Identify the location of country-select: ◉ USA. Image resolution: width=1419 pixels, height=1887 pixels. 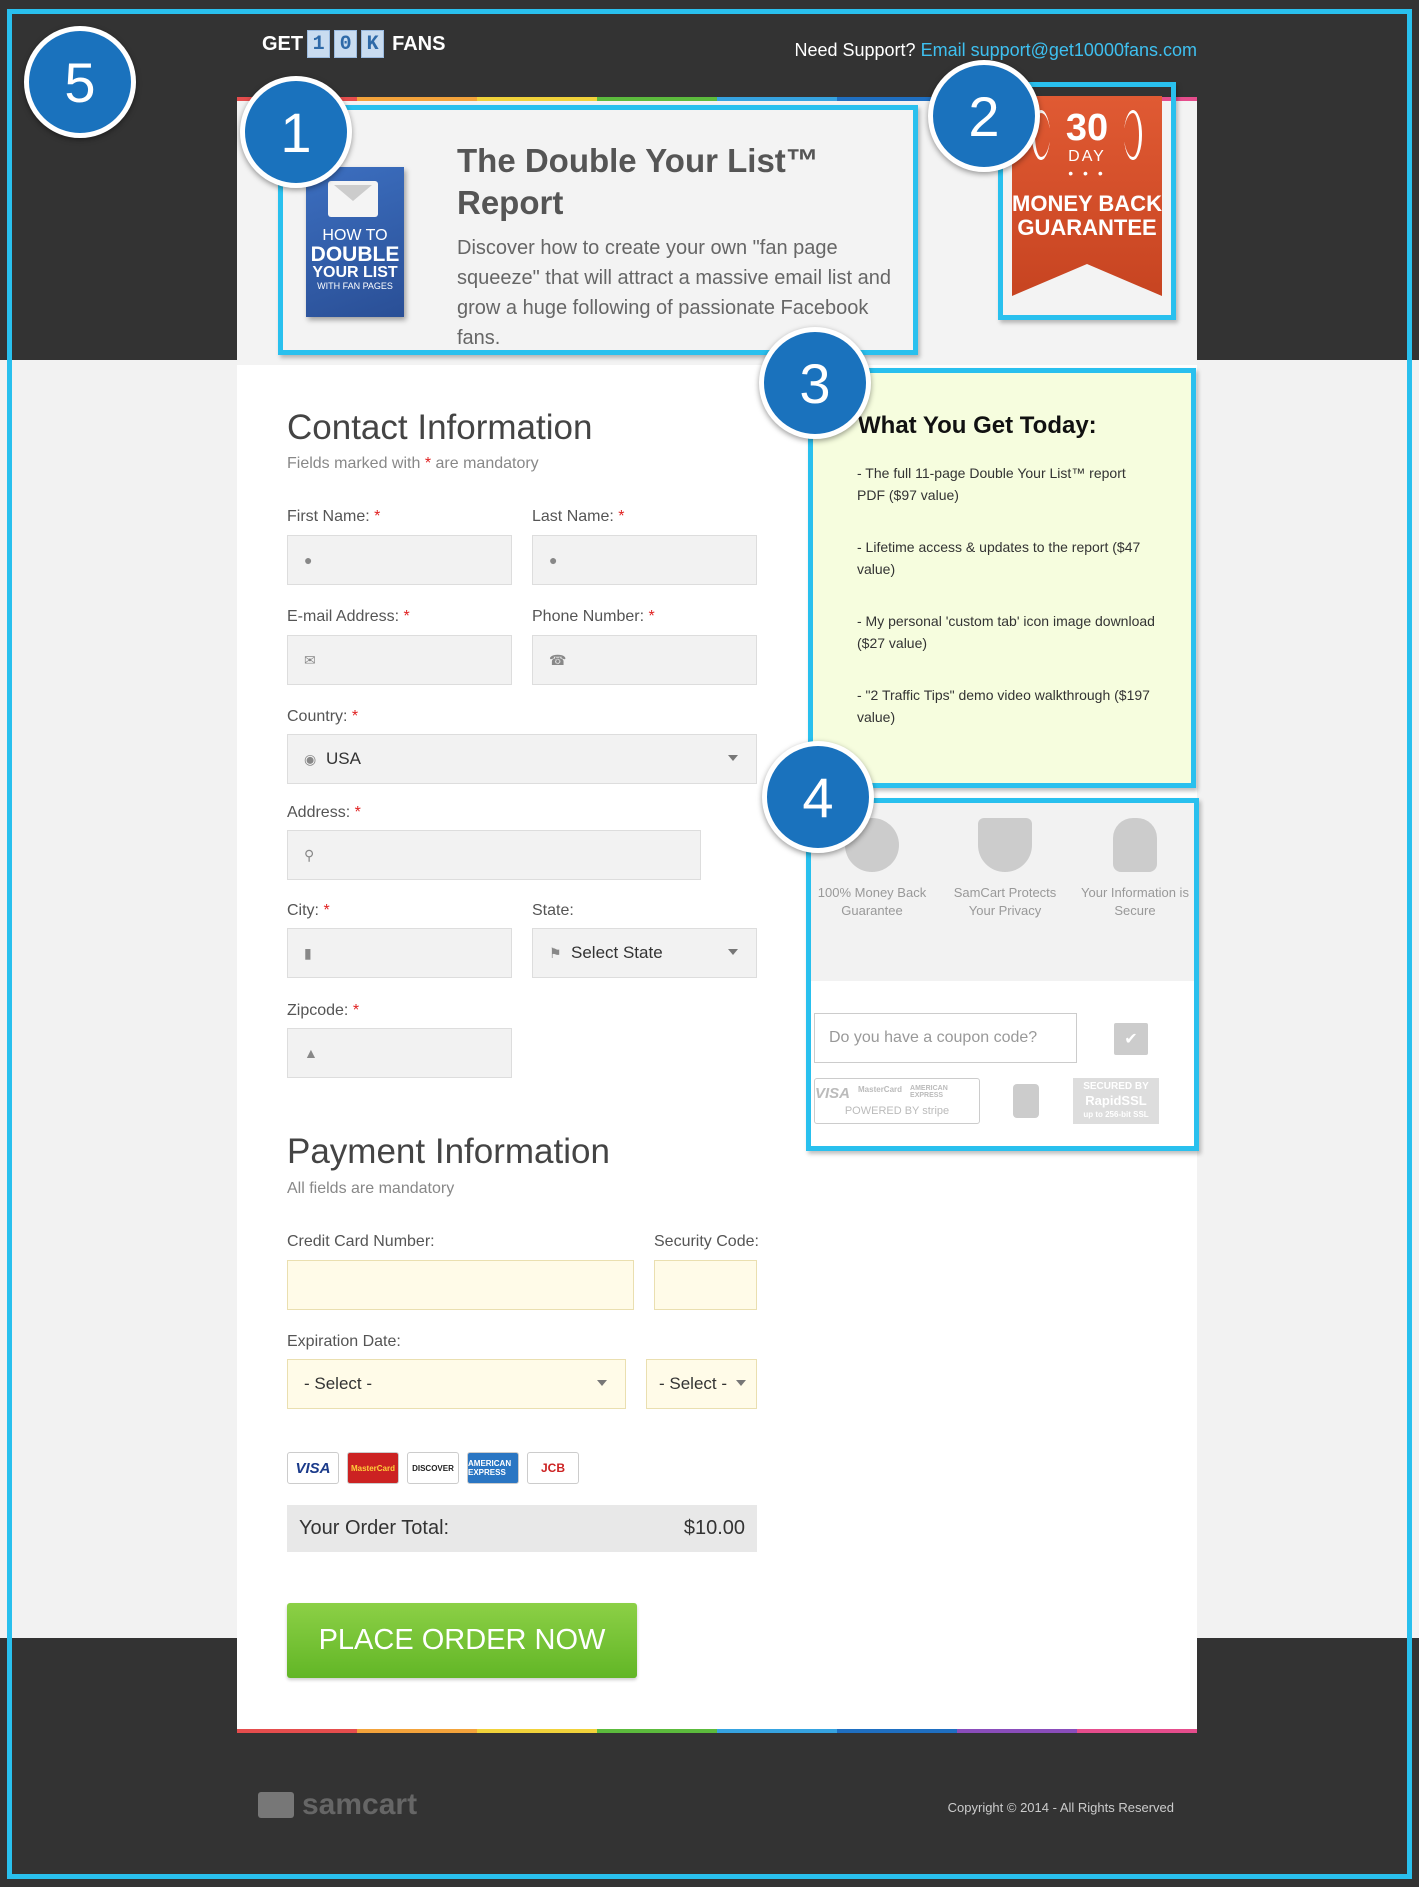
(522, 759).